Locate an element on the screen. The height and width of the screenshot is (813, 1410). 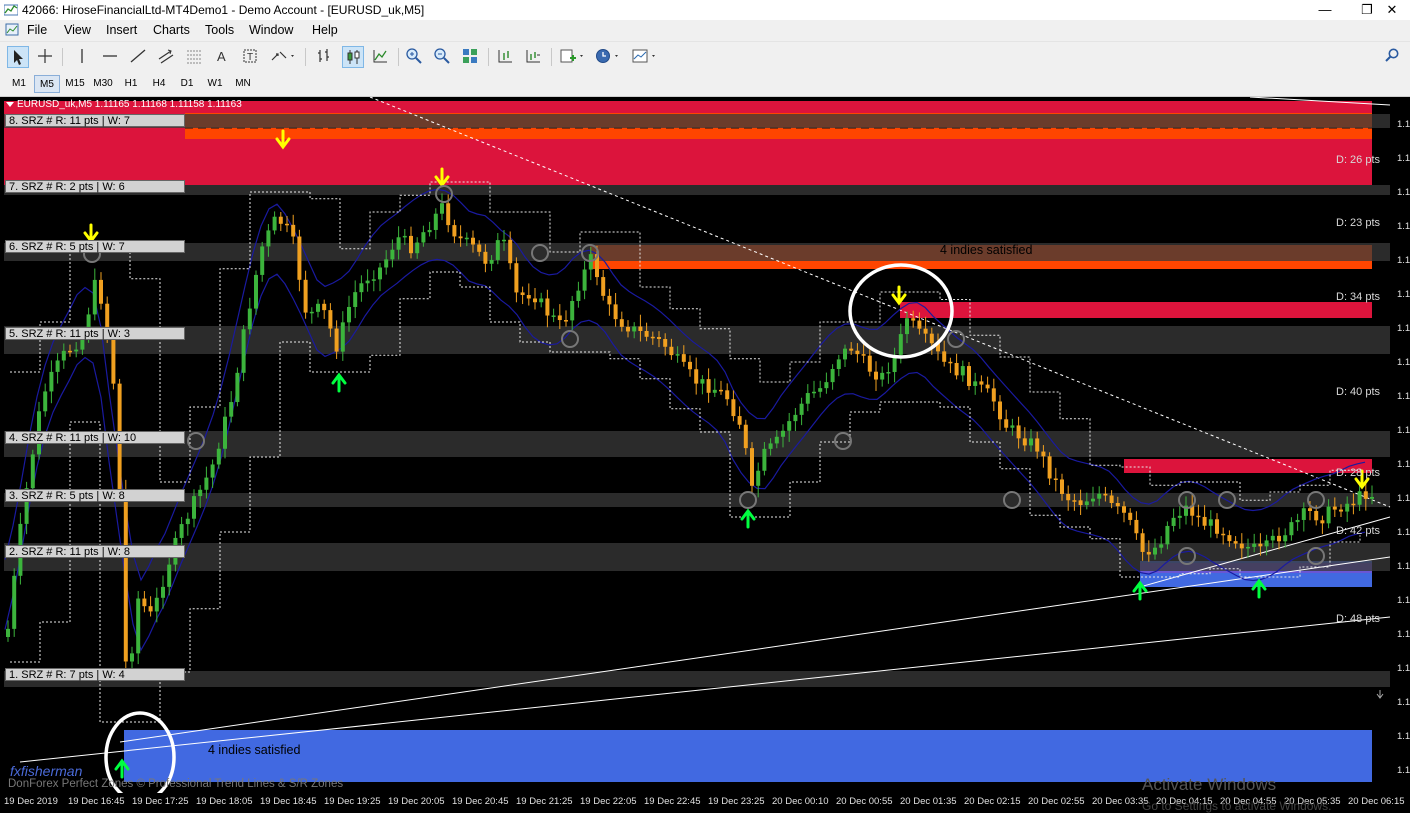
document-icon is located at coordinates (12, 29).